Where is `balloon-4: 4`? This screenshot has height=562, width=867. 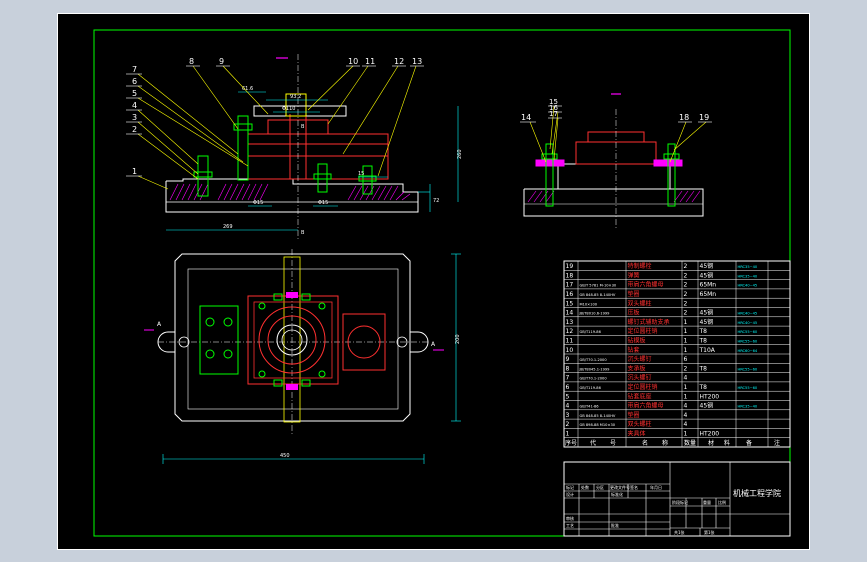 balloon-4: 4 is located at coordinates (134, 105).